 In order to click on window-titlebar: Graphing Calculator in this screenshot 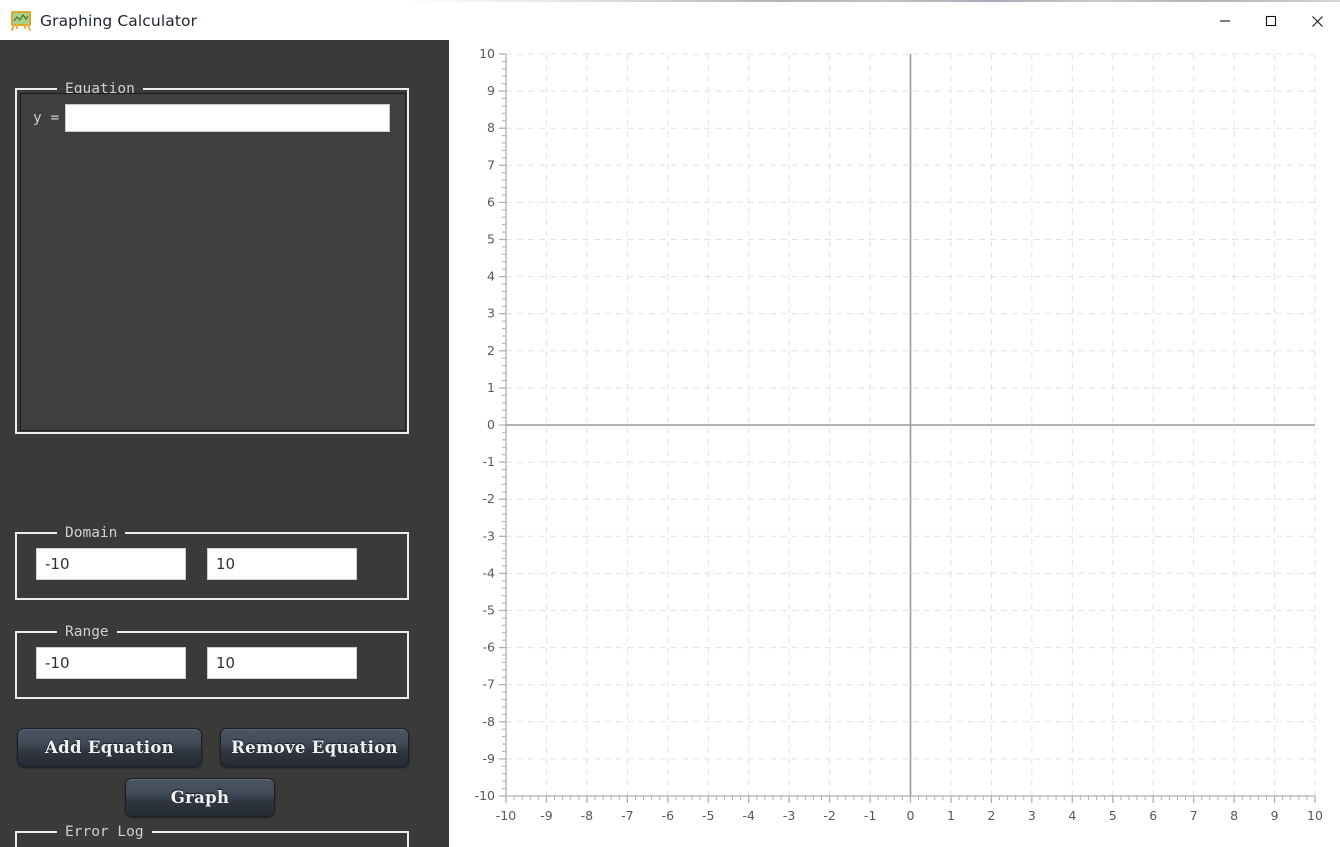, I will do `click(670, 21)`.